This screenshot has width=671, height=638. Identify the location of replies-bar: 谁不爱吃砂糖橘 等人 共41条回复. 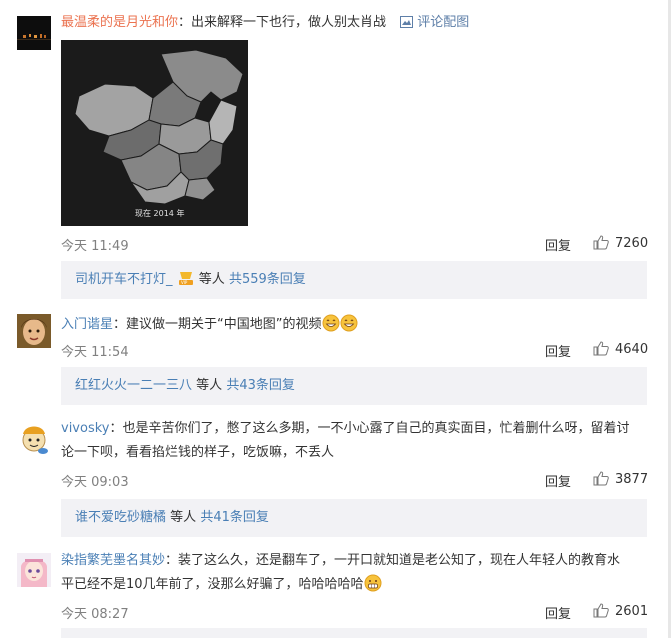
(354, 518).